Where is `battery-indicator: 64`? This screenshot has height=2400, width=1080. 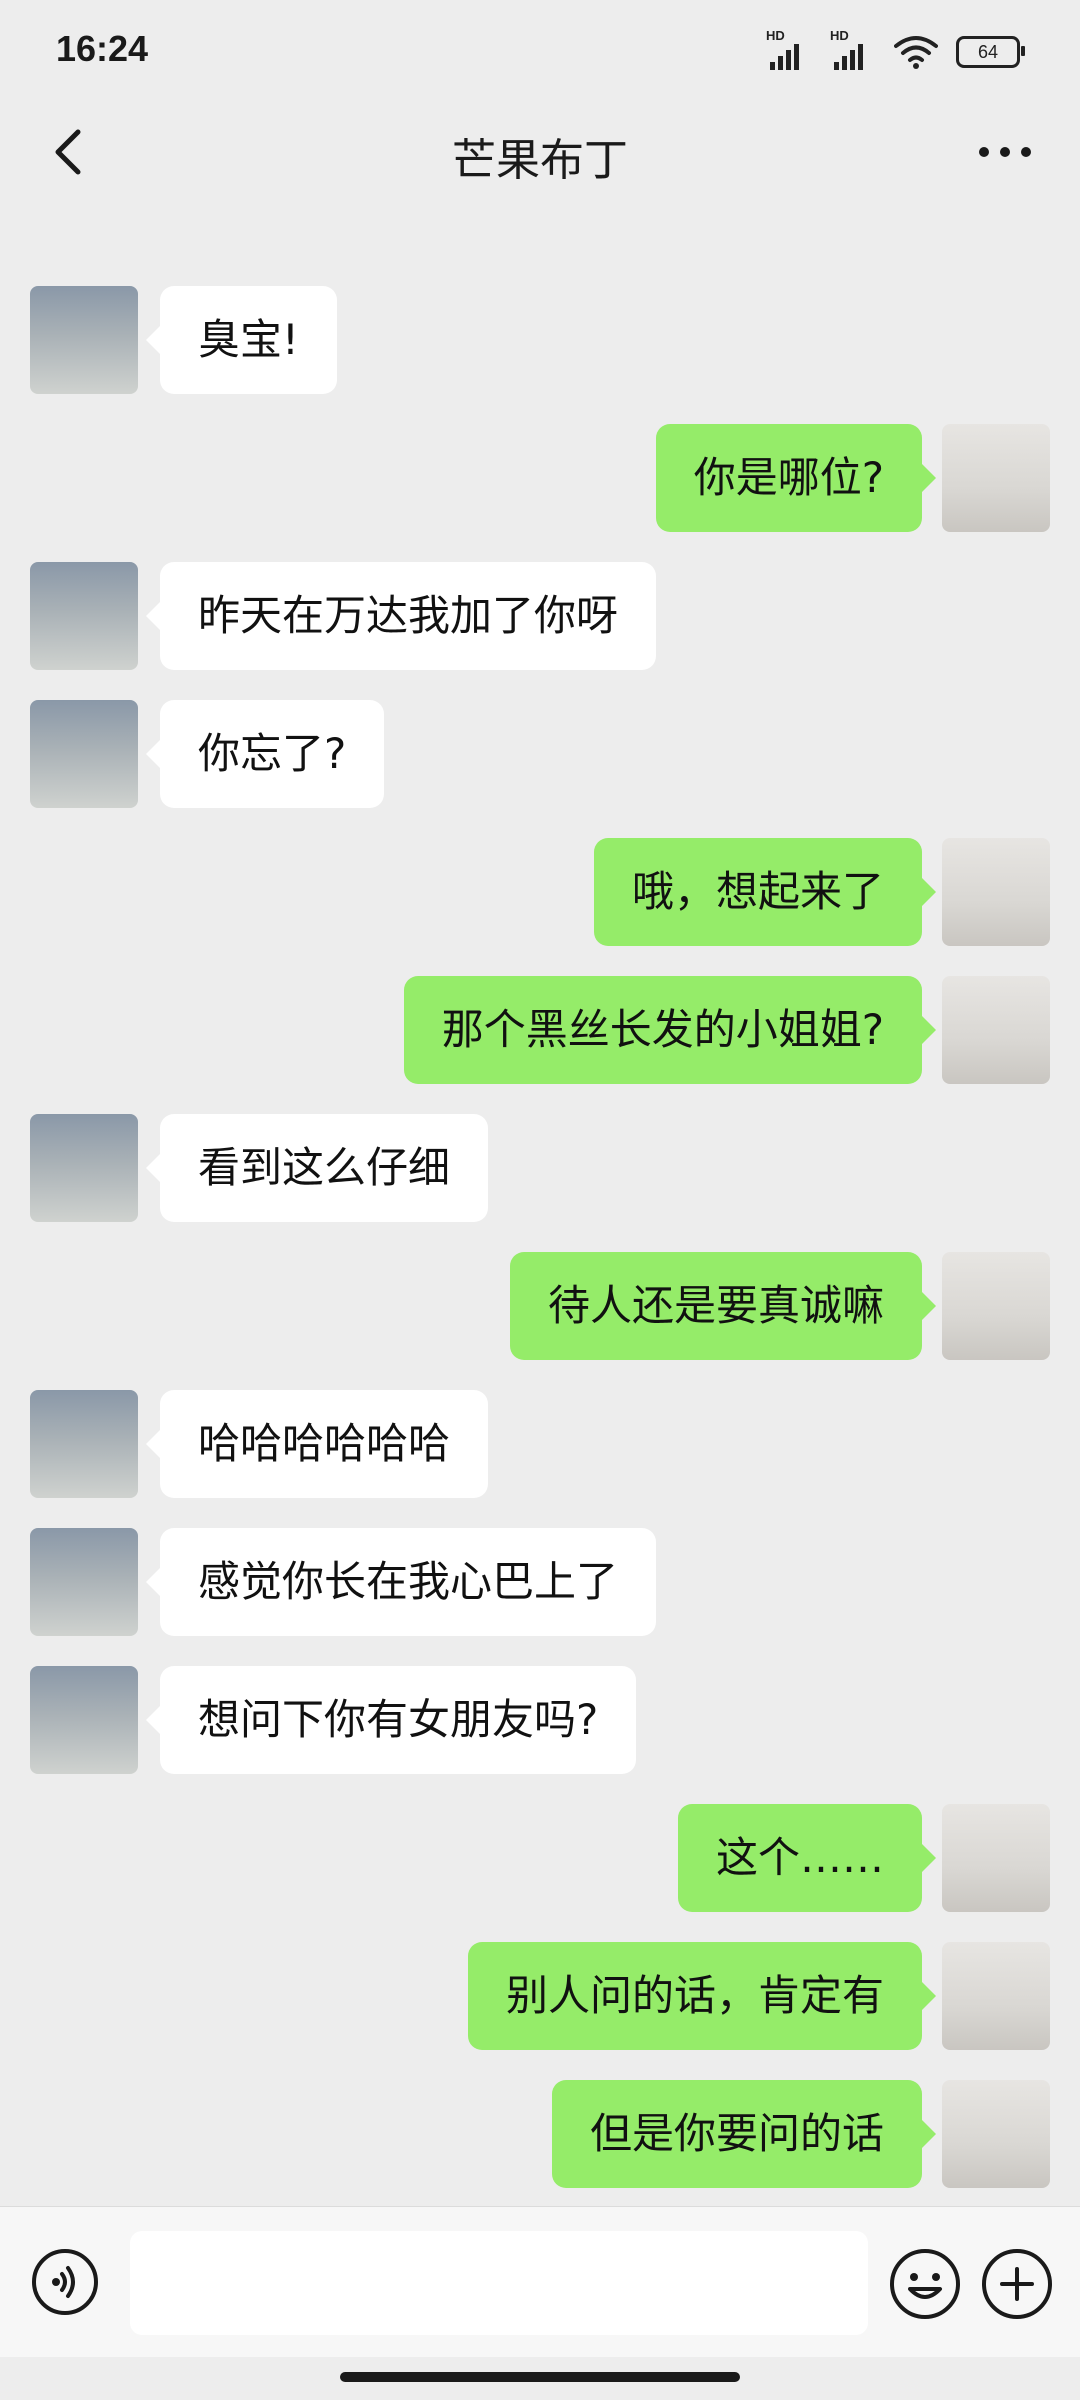
battery-indicator: 64 is located at coordinates (990, 52).